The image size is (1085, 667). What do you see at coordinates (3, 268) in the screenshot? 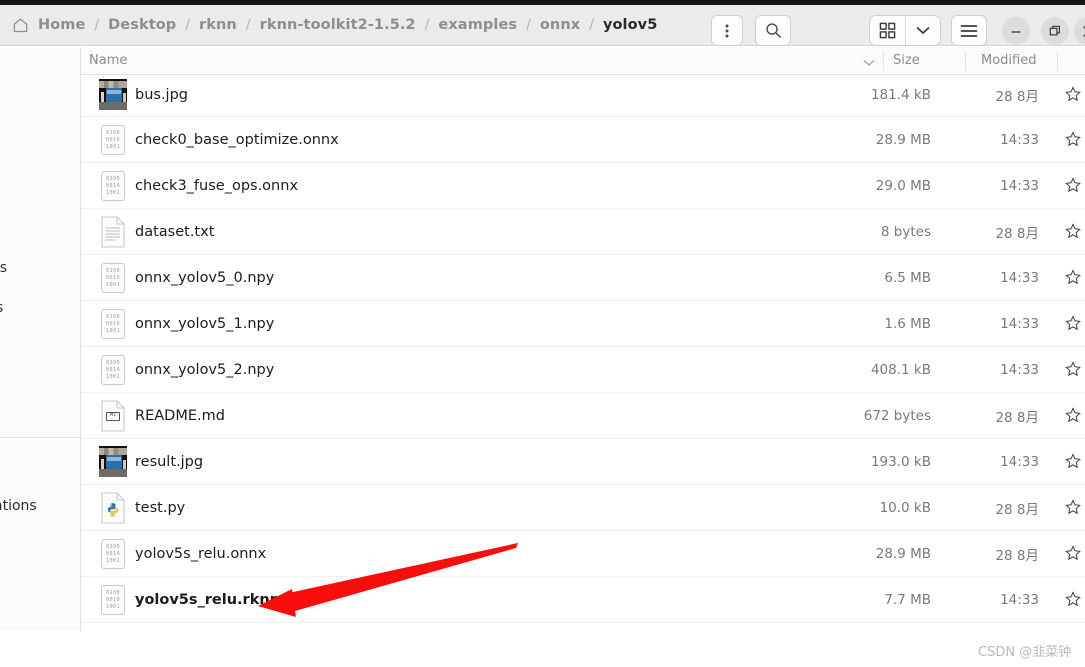
I see `sidebar-item-label-partial-1: rs` at bounding box center [3, 268].